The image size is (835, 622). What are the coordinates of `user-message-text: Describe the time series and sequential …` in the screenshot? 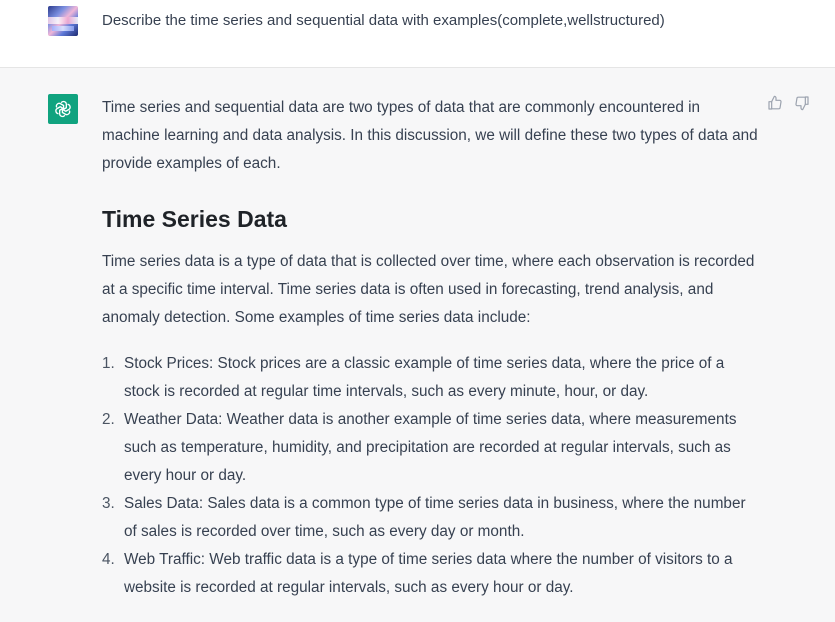 It's located at (383, 20).